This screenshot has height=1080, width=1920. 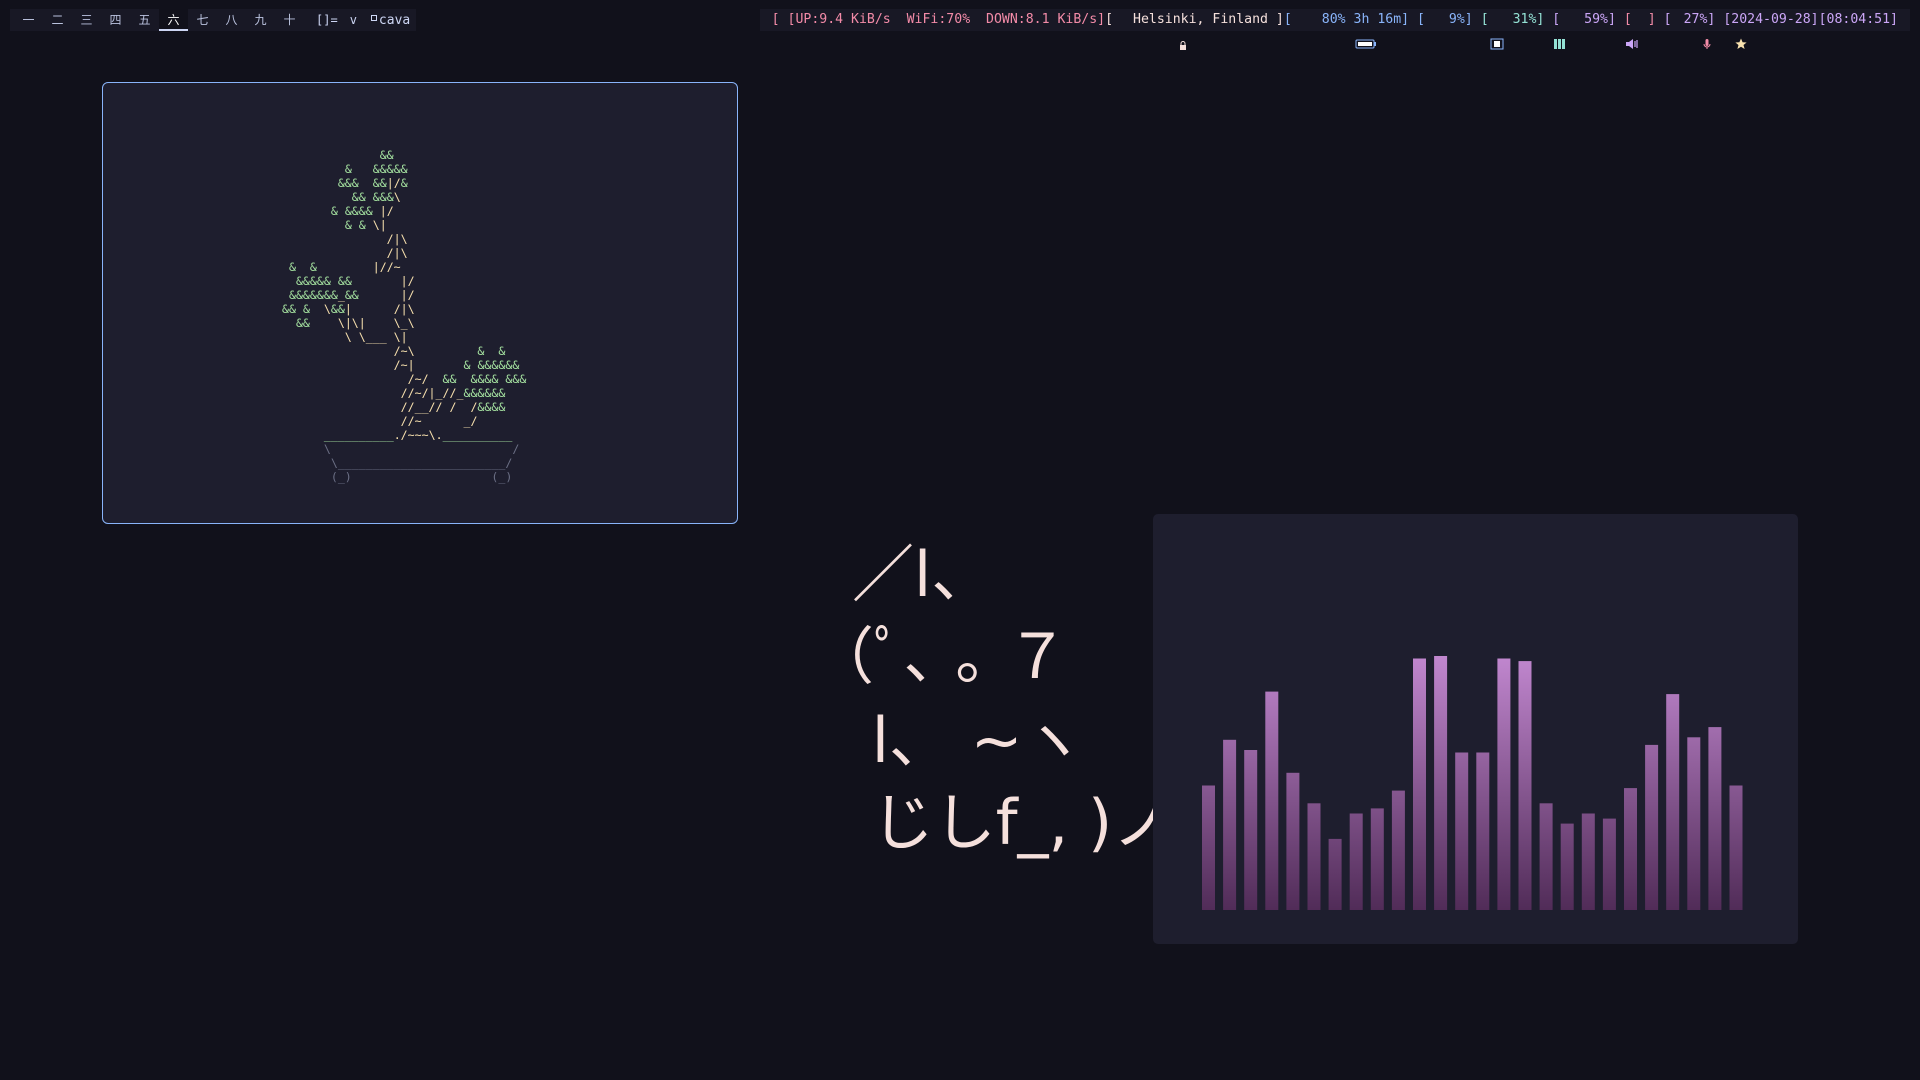 I want to click on bonsai-line-4: && &&&\, so click(x=338, y=197).